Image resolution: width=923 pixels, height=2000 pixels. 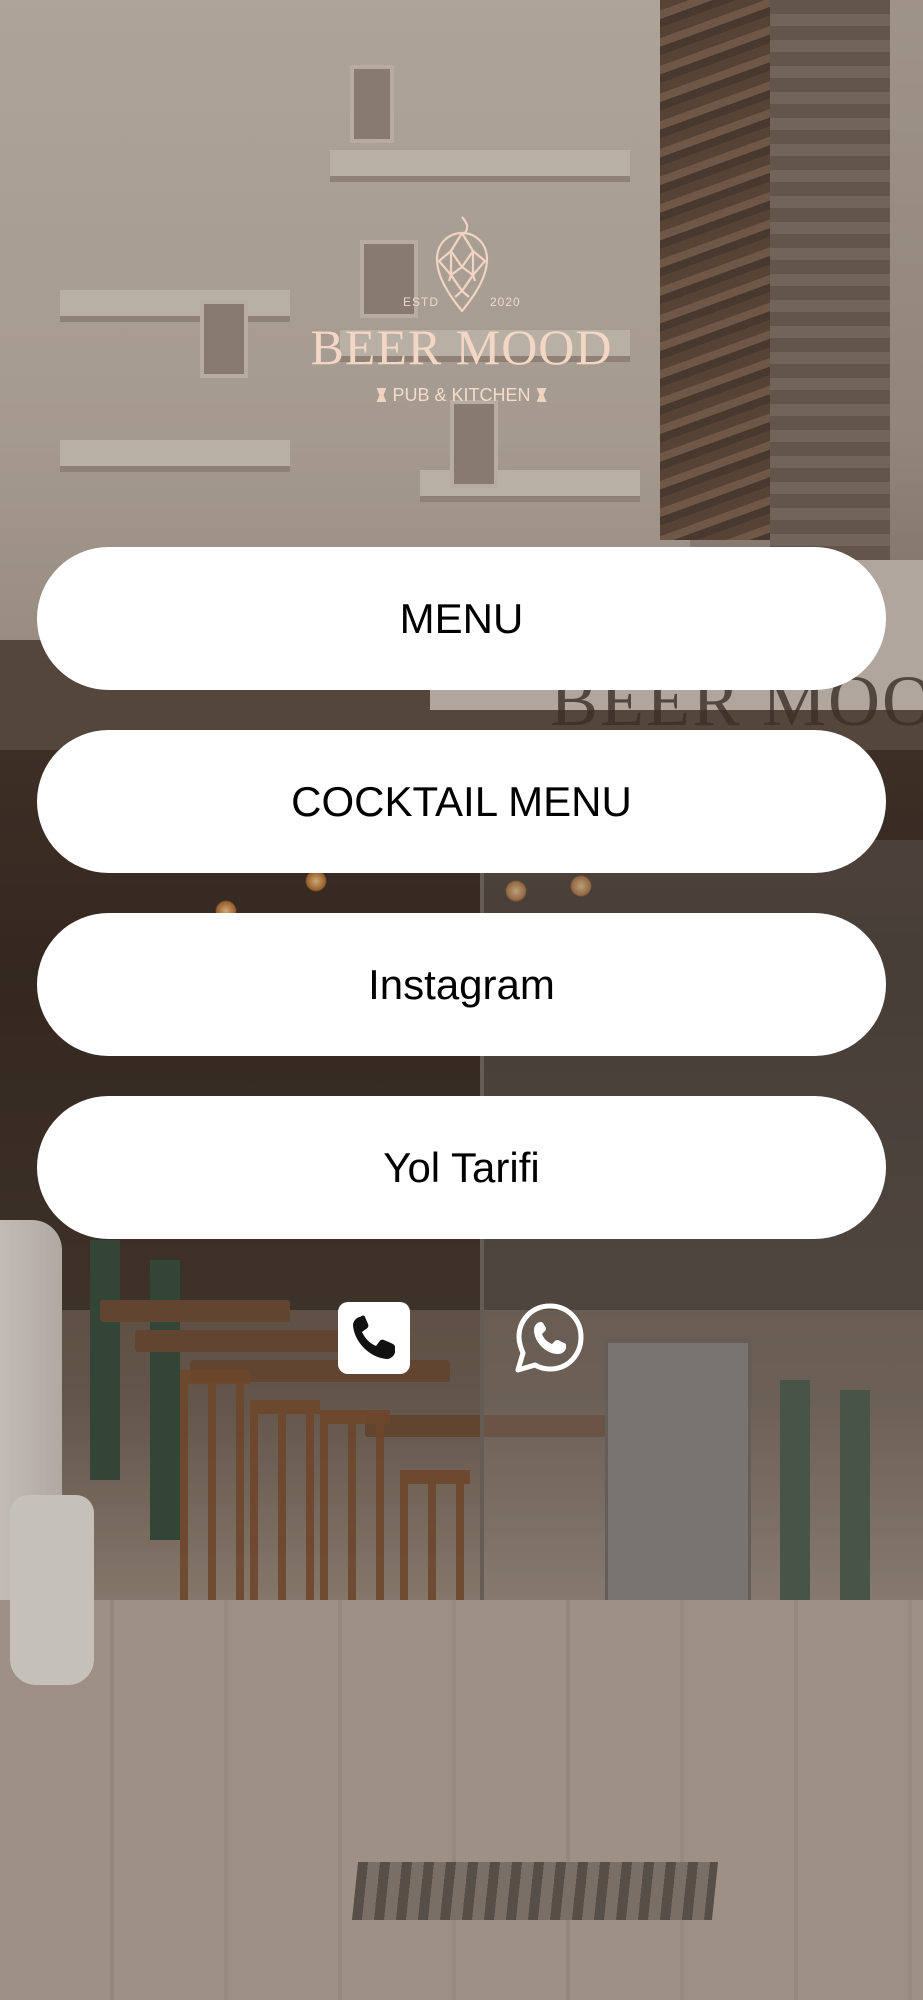 What do you see at coordinates (381, 395) in the screenshot?
I see `ribbon-left-icon` at bounding box center [381, 395].